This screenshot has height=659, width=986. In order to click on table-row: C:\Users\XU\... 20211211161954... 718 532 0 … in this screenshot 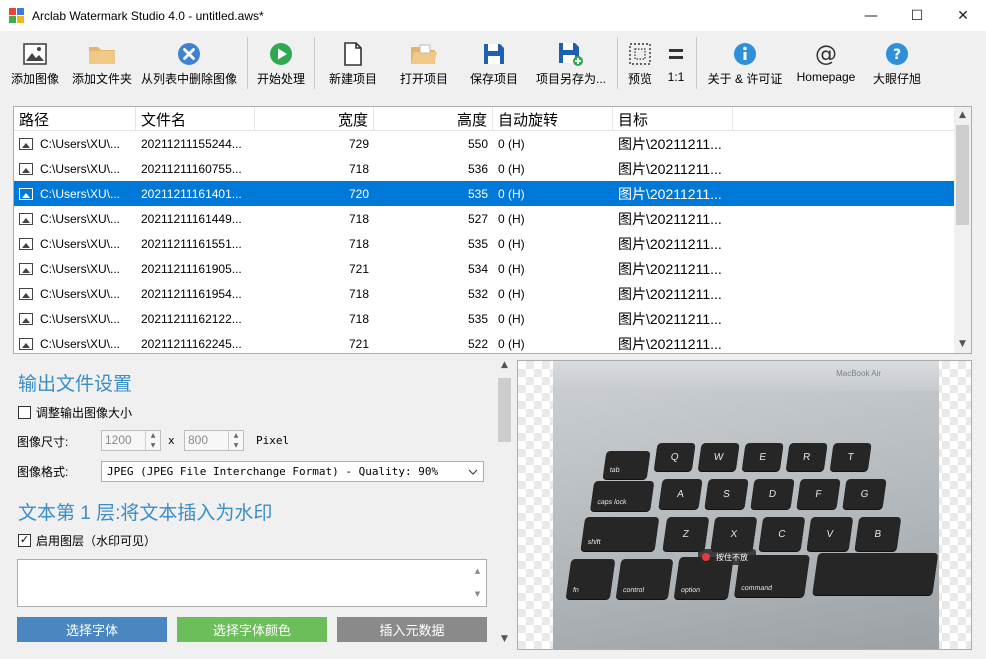, I will do `click(492, 293)`.